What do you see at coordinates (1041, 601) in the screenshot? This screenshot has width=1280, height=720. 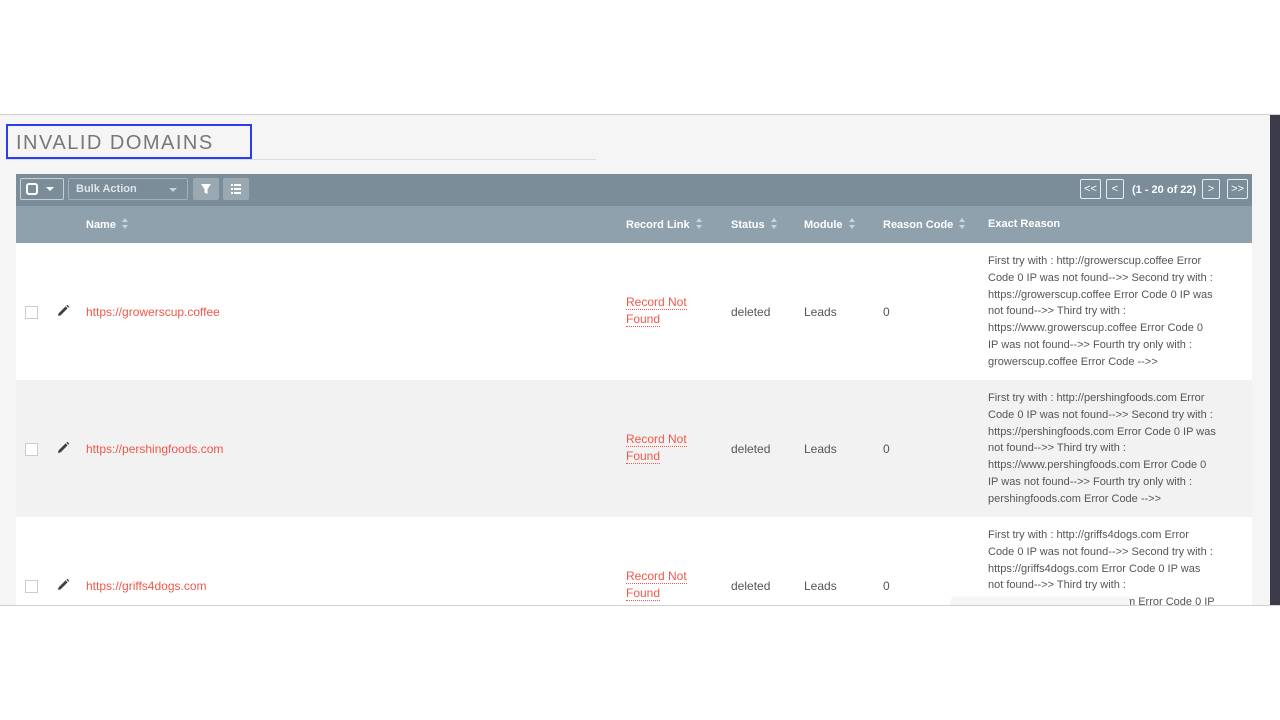 I see `floating-panel` at bounding box center [1041, 601].